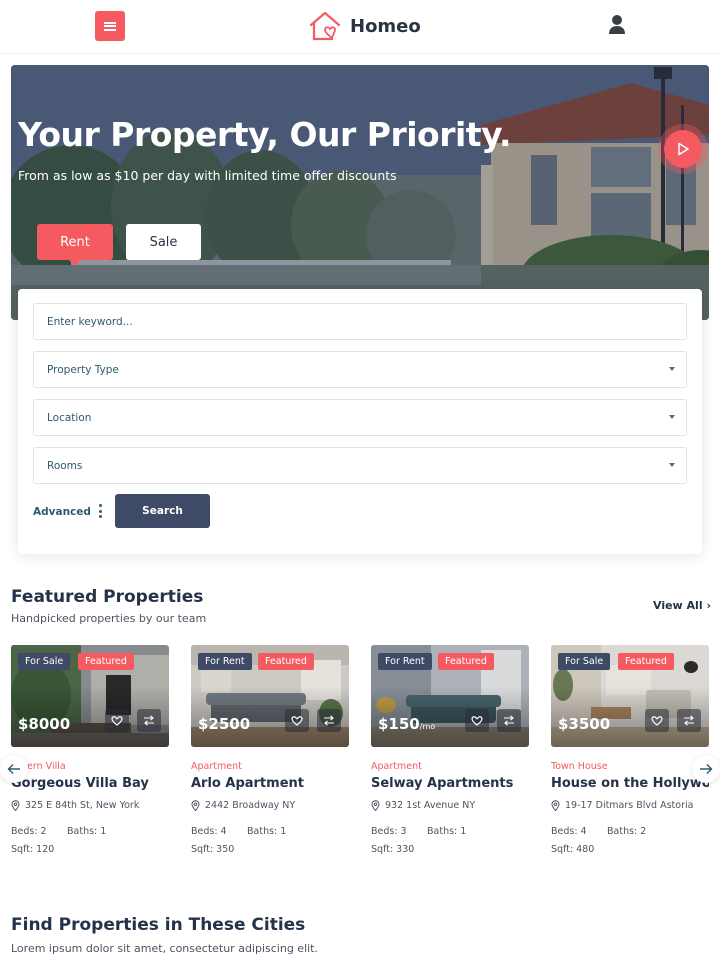  What do you see at coordinates (450, 783) in the screenshot?
I see `property-name: Selway Apartments` at bounding box center [450, 783].